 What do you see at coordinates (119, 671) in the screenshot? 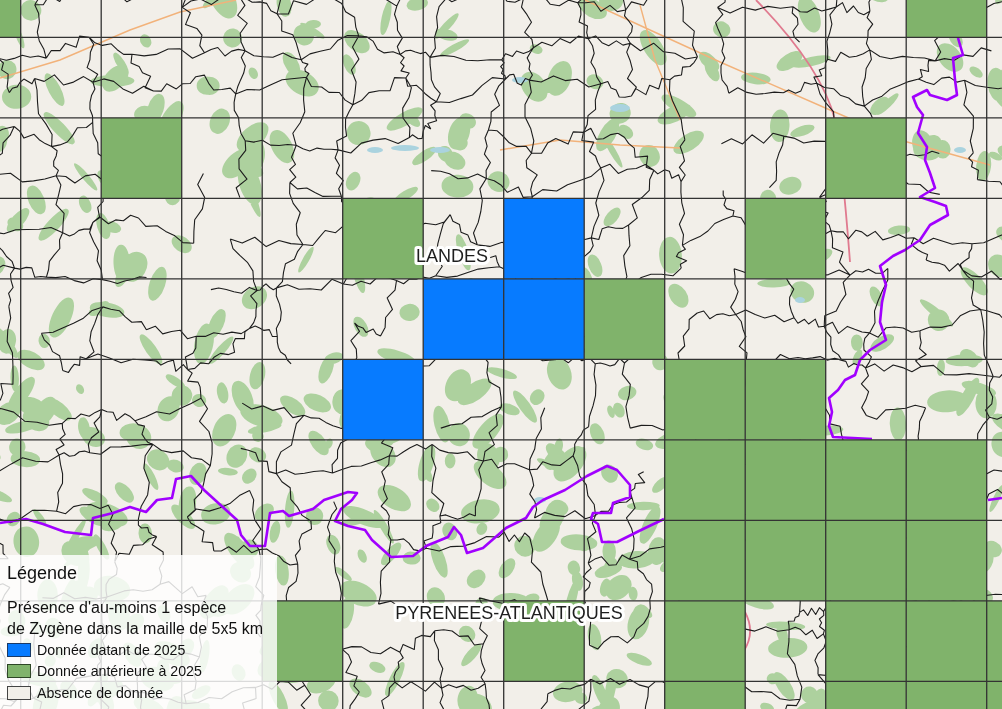
I see `legend-label: Donnée antérieure à 2025` at bounding box center [119, 671].